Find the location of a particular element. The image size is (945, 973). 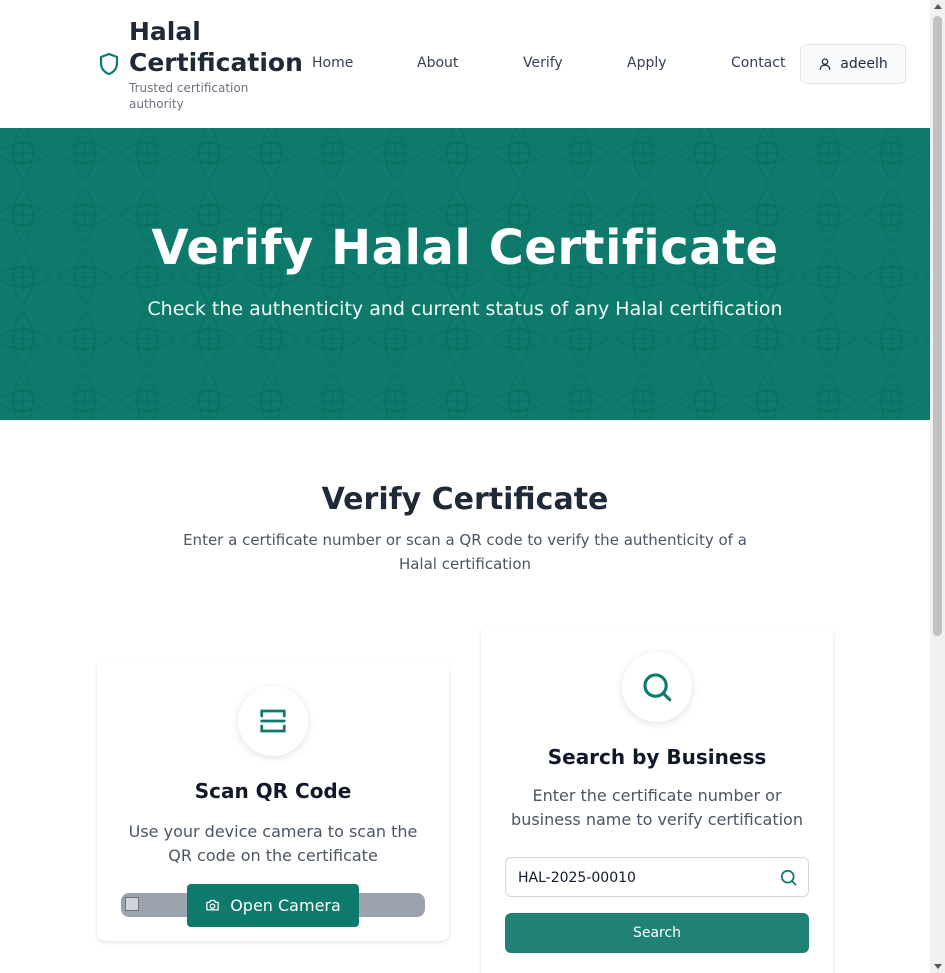

nav-about: About is located at coordinates (470, 63).